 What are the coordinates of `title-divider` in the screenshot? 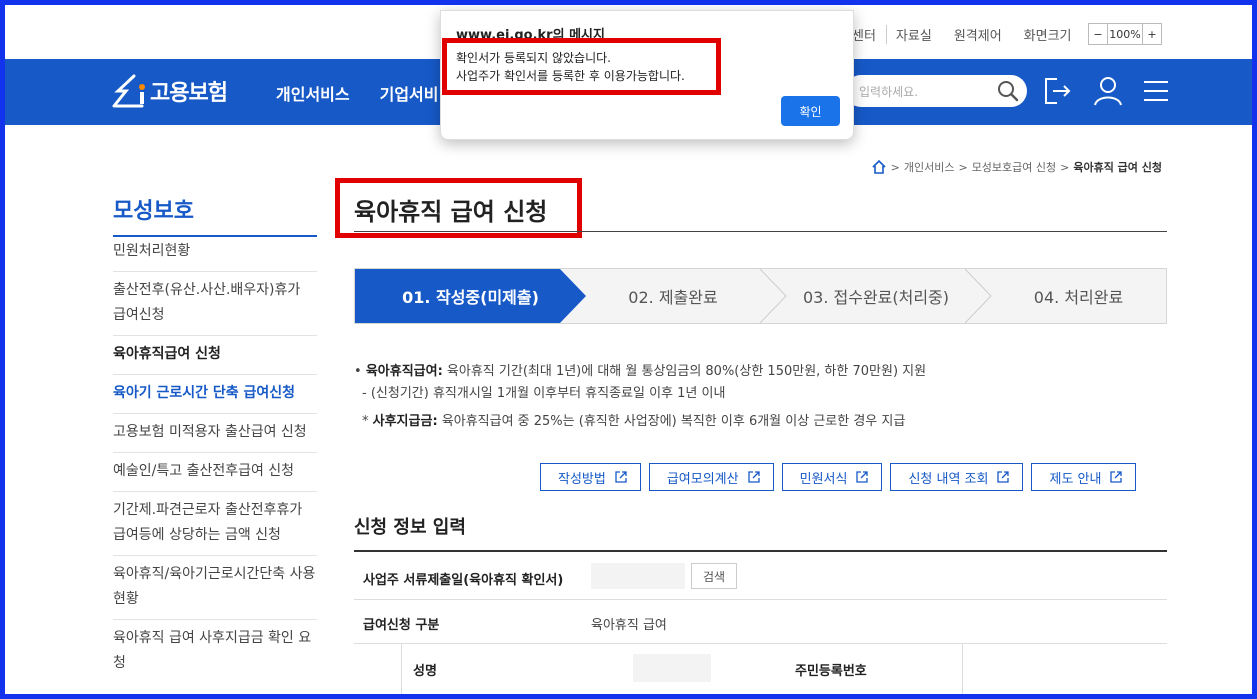 It's located at (760, 231).